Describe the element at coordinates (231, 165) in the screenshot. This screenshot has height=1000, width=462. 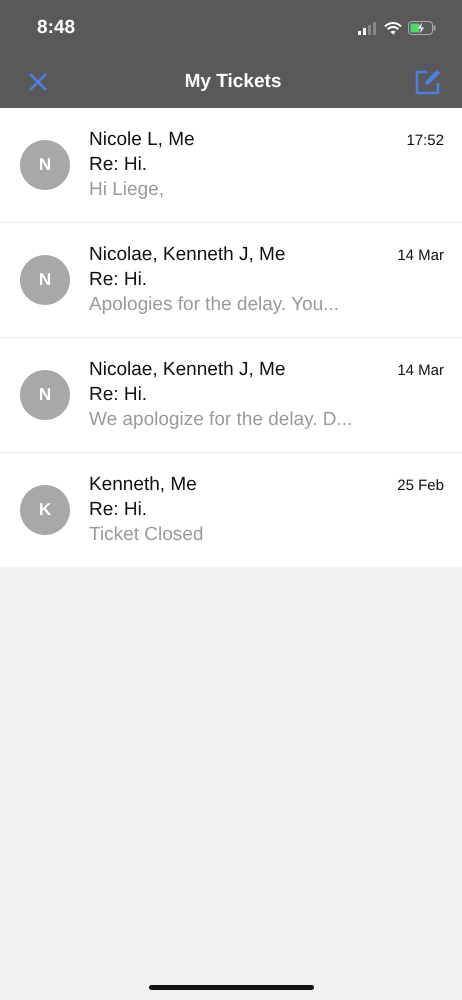
I see `ticket-row: N Nicole L, Me 17:52 Re: Hi. Hi Liege,` at that location.